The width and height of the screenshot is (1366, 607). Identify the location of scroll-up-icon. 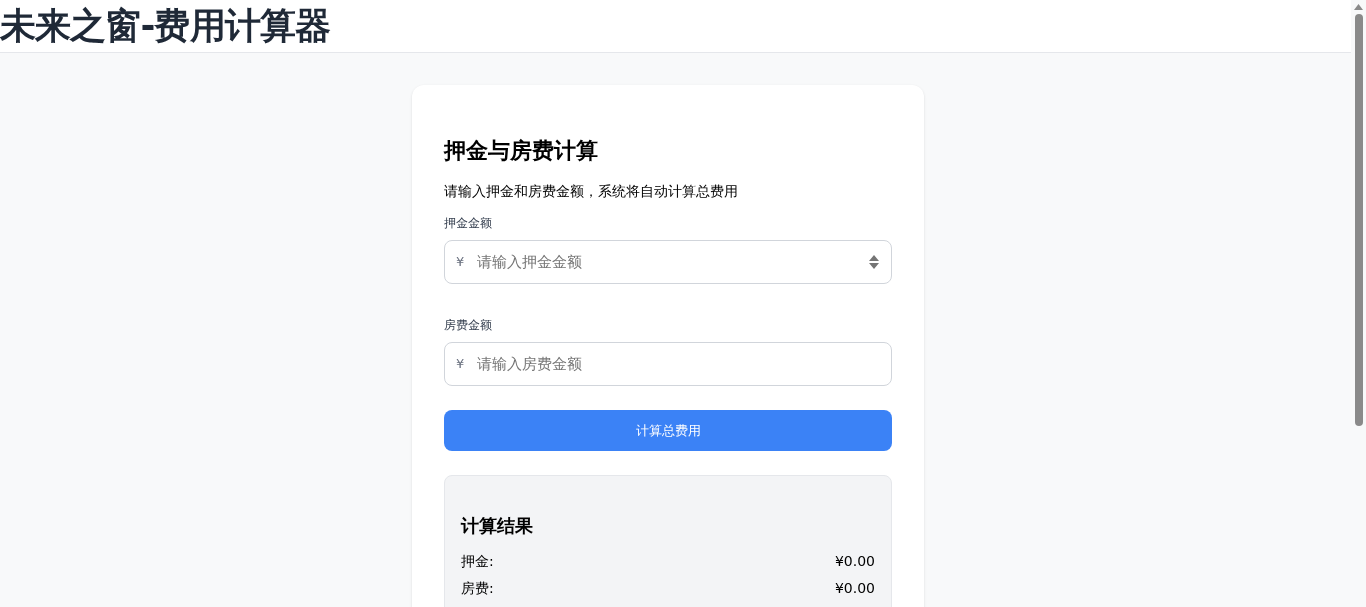
(1358, 7).